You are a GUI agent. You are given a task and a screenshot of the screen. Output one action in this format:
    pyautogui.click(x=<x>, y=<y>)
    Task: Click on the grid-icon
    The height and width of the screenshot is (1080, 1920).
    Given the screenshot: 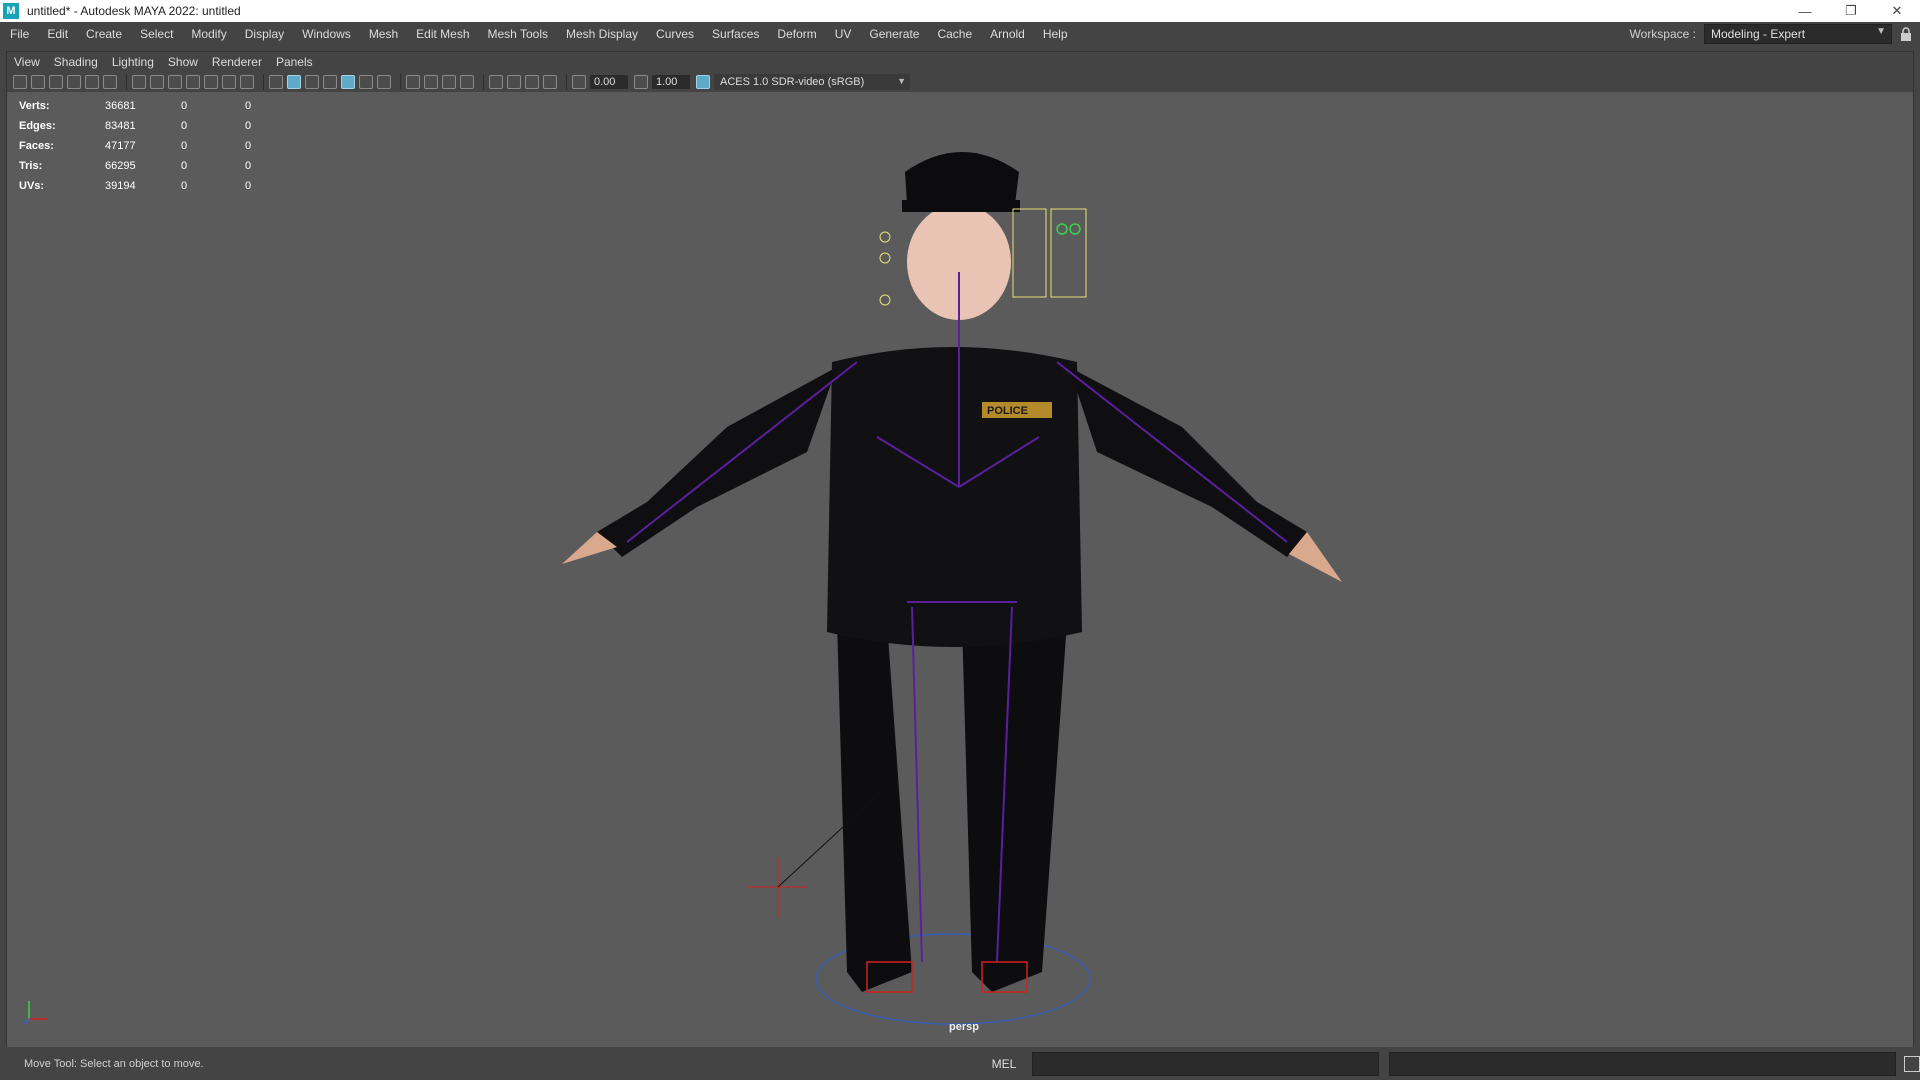 What is the action you would take?
    pyautogui.click(x=139, y=82)
    